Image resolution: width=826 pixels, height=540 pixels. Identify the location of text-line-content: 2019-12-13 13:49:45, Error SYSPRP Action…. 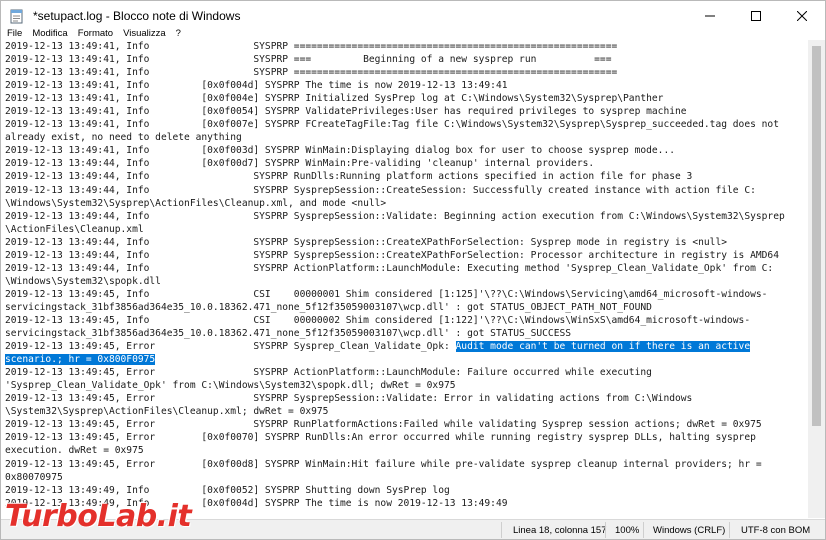
(328, 373).